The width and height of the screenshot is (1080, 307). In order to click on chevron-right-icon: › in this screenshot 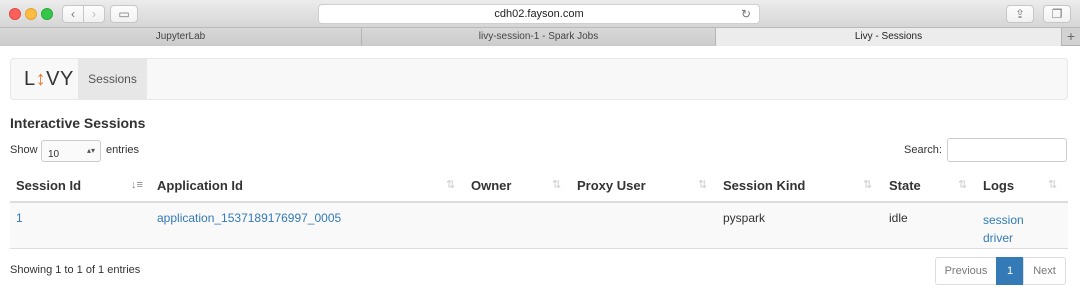, I will do `click(94, 14)`.